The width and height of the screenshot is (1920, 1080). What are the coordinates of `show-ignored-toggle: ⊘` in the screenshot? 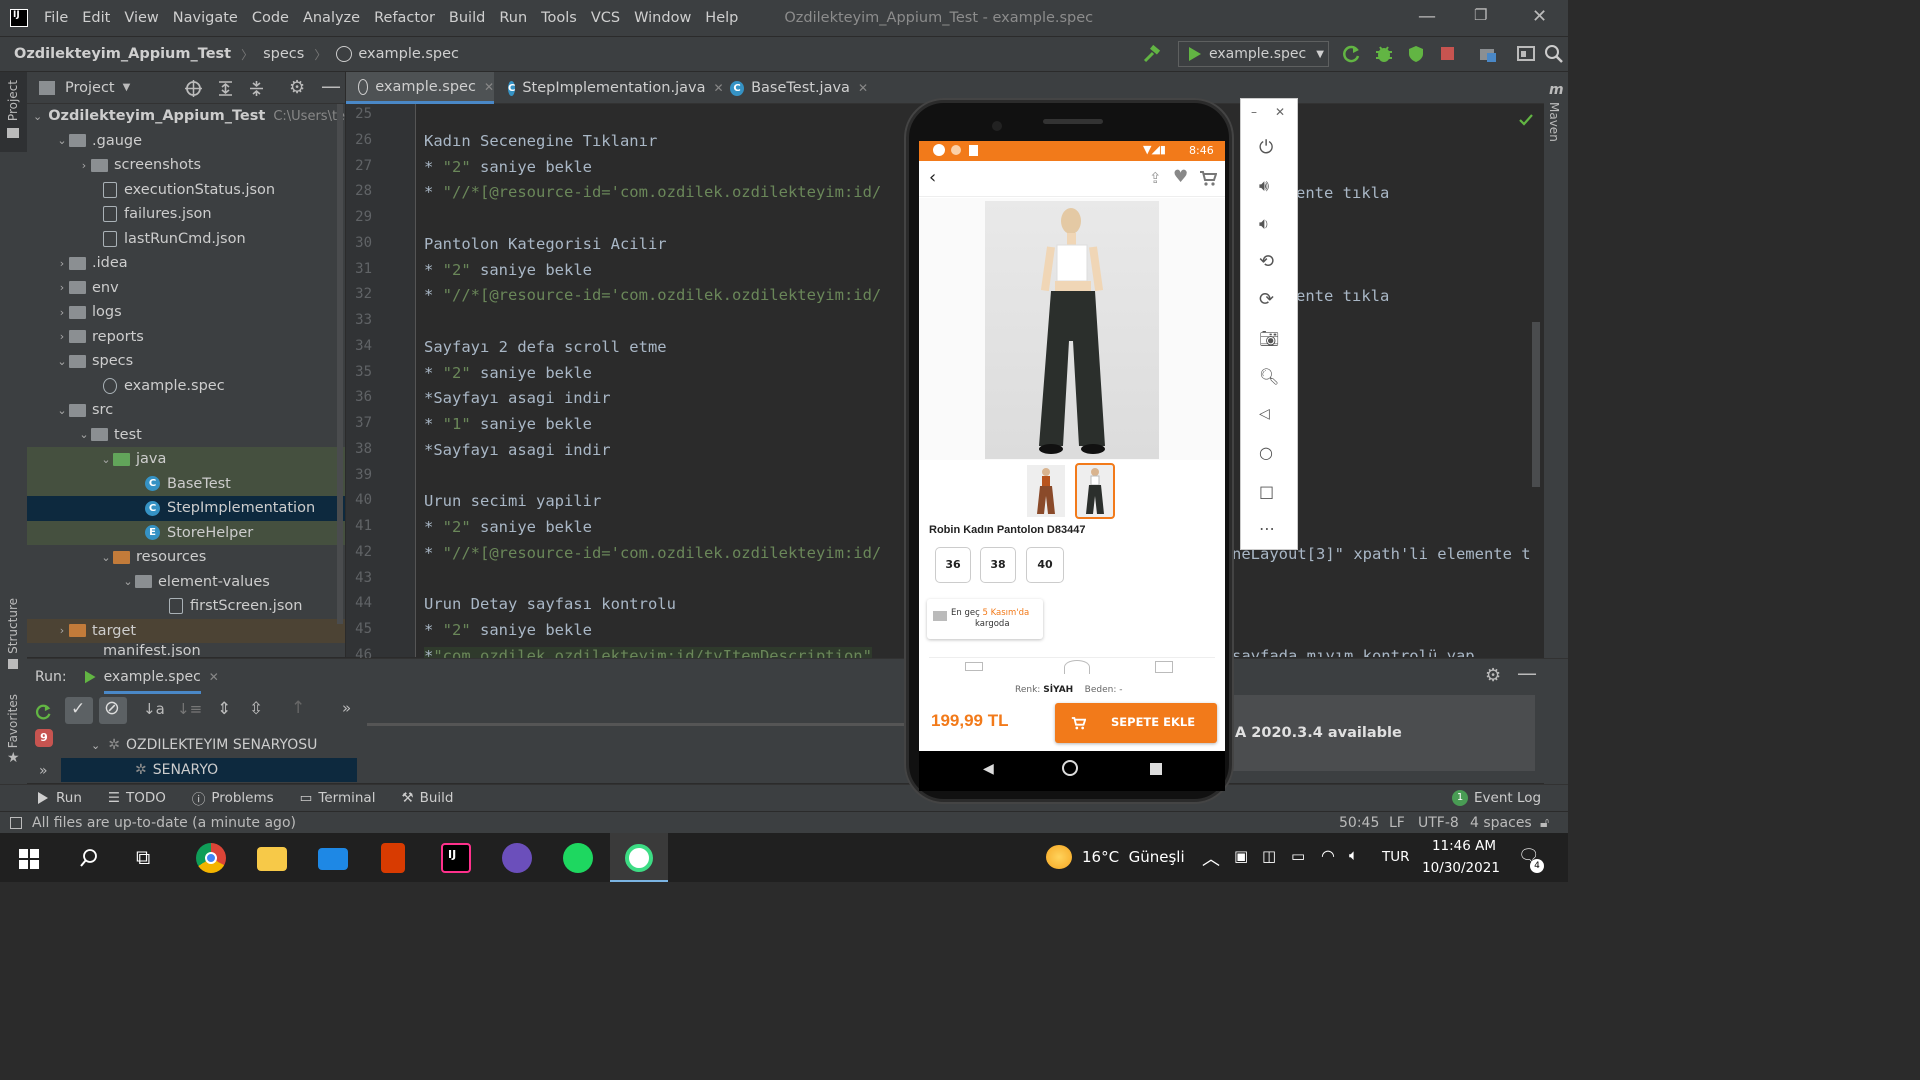 It's located at (113, 710).